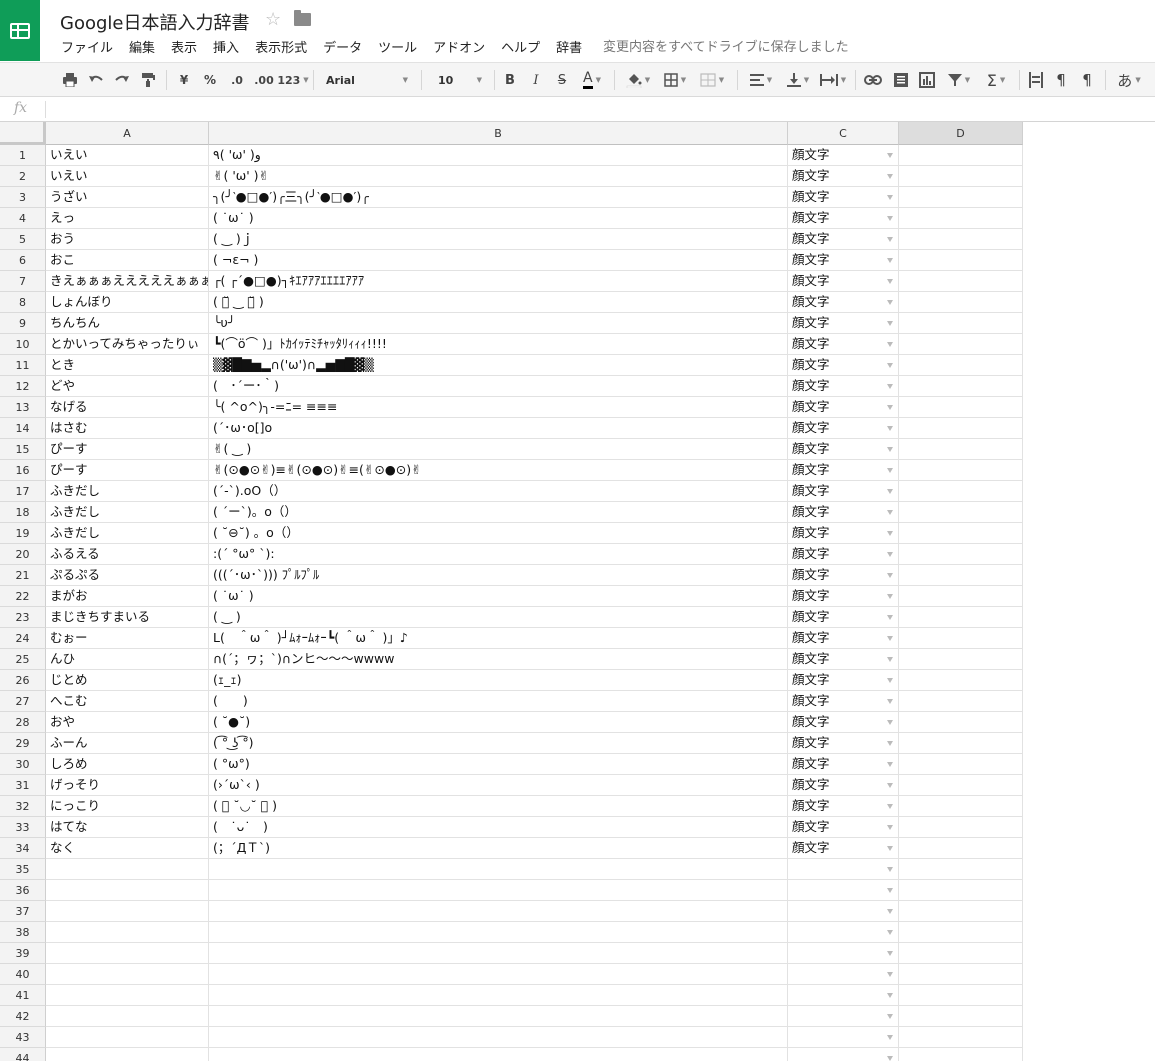 The height and width of the screenshot is (1061, 1155). I want to click on rtl-pilcrow-icon: ¶, so click(1087, 80).